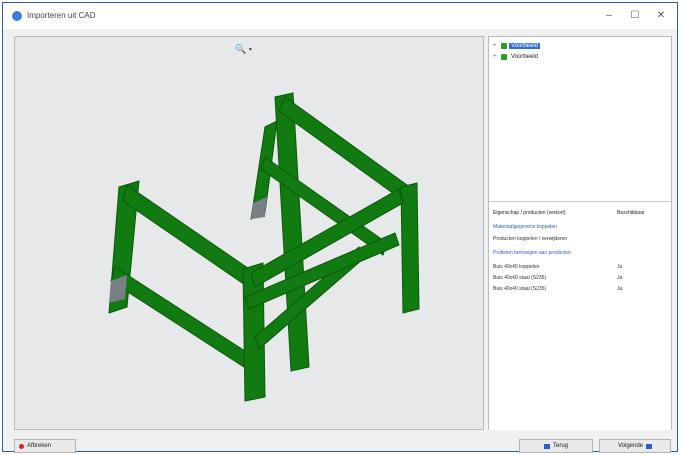 This screenshot has width=681, height=455. I want to click on back-button: Terug, so click(556, 446).